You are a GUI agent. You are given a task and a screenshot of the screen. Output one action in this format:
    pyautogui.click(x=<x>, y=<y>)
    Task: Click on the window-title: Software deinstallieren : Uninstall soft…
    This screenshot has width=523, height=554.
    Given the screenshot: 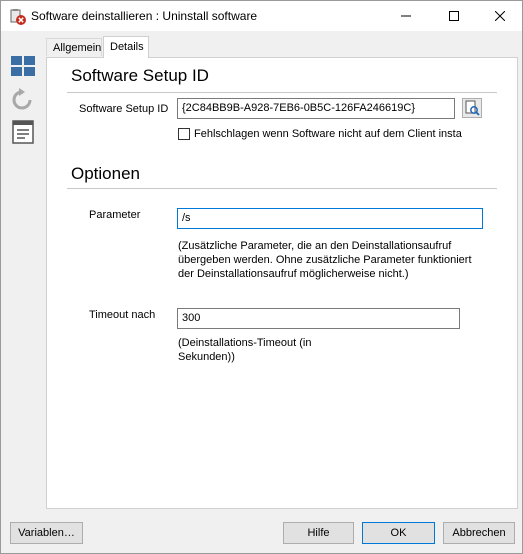 What is the action you would take?
    pyautogui.click(x=144, y=16)
    